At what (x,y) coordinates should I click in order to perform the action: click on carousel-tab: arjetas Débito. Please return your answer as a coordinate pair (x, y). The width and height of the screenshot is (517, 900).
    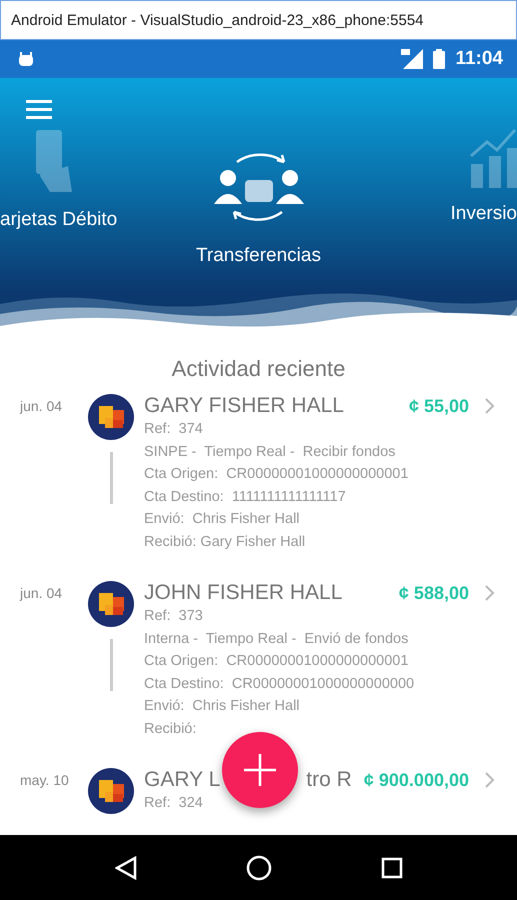
    Looking at the image, I should click on (59, 220).